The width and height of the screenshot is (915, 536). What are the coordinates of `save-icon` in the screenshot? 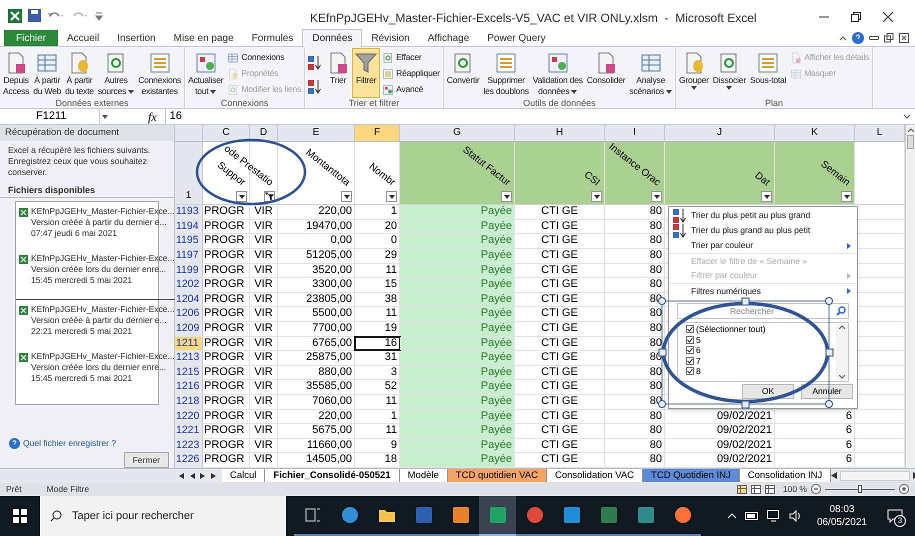 It's located at (34, 15).